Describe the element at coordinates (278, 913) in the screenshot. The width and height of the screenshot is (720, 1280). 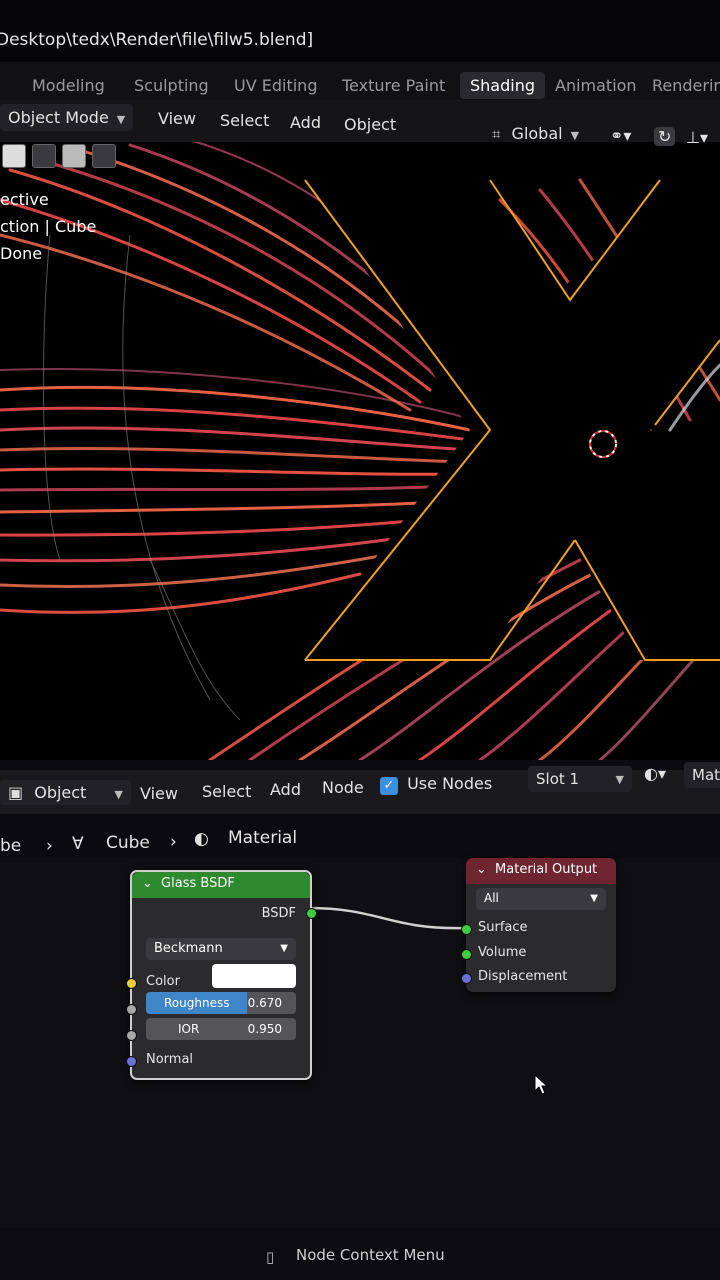
I see `bsdf-output-label: BSDF` at that location.